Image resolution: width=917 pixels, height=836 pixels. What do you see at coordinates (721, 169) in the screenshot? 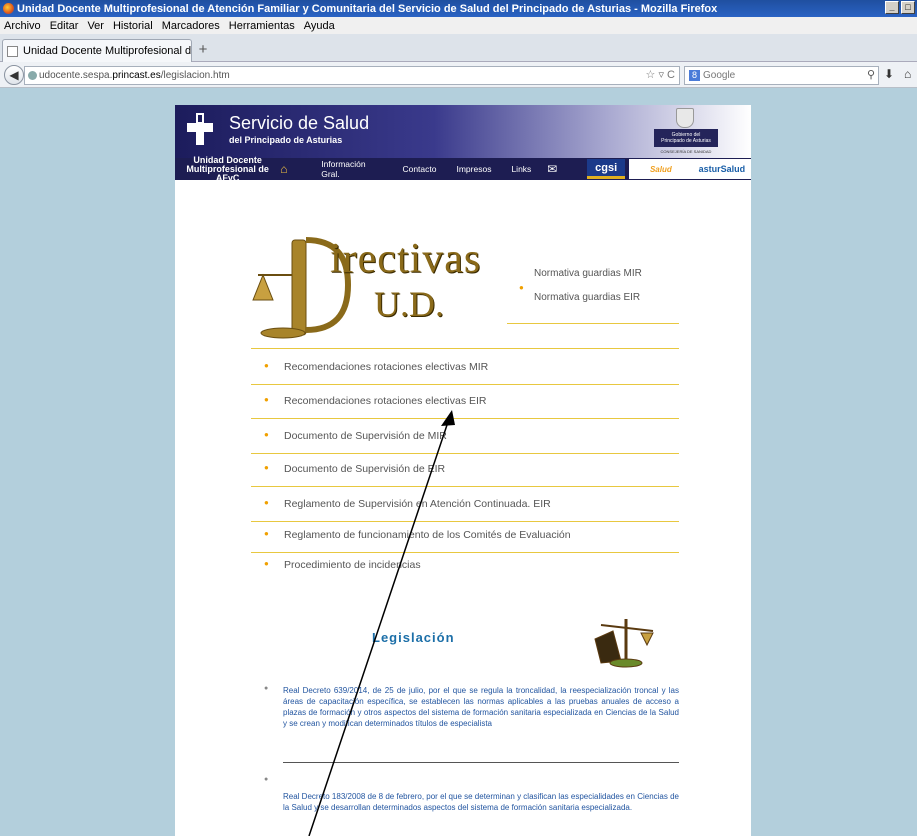
I see `astursalud-logo: asturSalud` at bounding box center [721, 169].